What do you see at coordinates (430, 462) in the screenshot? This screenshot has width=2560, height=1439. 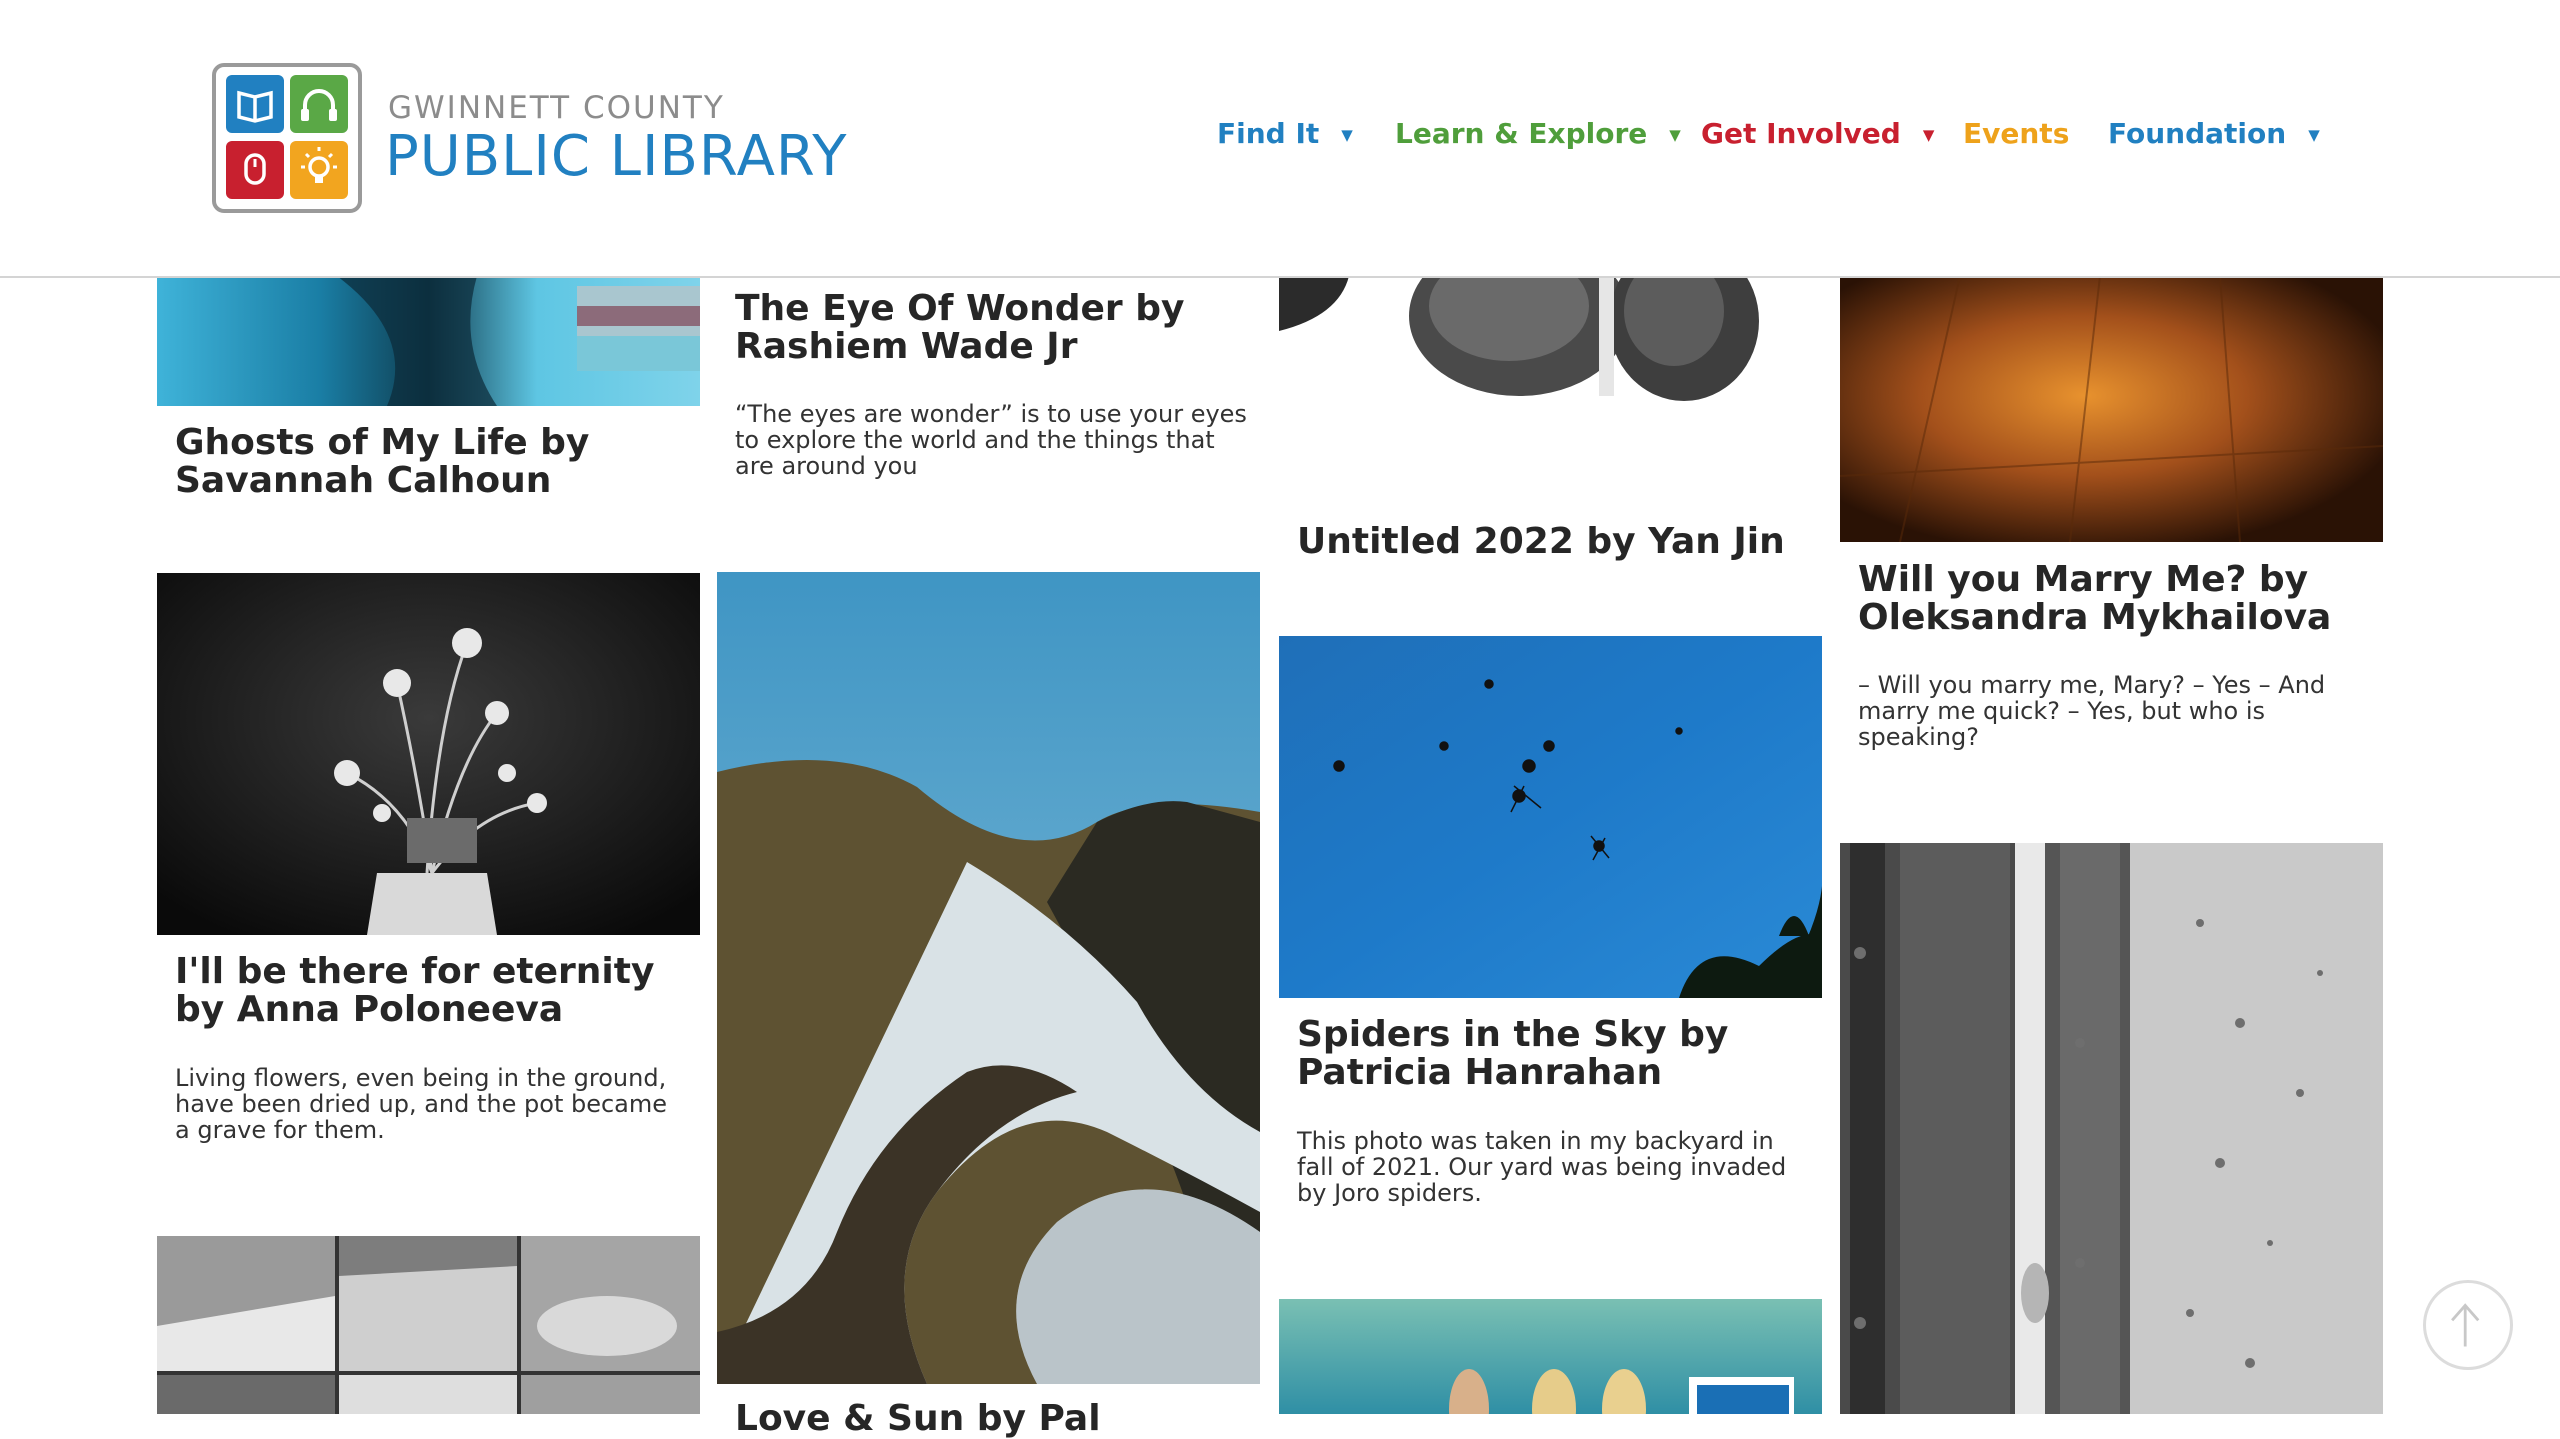 I see `card-title: Ghosts of My Life by Savannah Calhoun` at bounding box center [430, 462].